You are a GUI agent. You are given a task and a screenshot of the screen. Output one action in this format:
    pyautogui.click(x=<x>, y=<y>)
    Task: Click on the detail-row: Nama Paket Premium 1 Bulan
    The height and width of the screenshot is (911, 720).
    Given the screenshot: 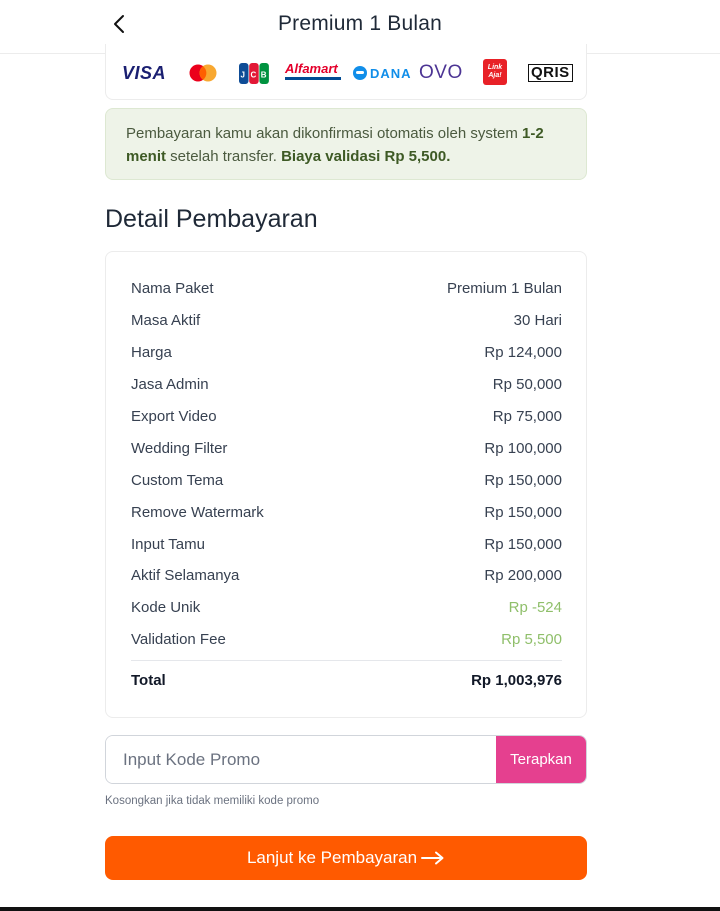 What is the action you would take?
    pyautogui.click(x=346, y=288)
    